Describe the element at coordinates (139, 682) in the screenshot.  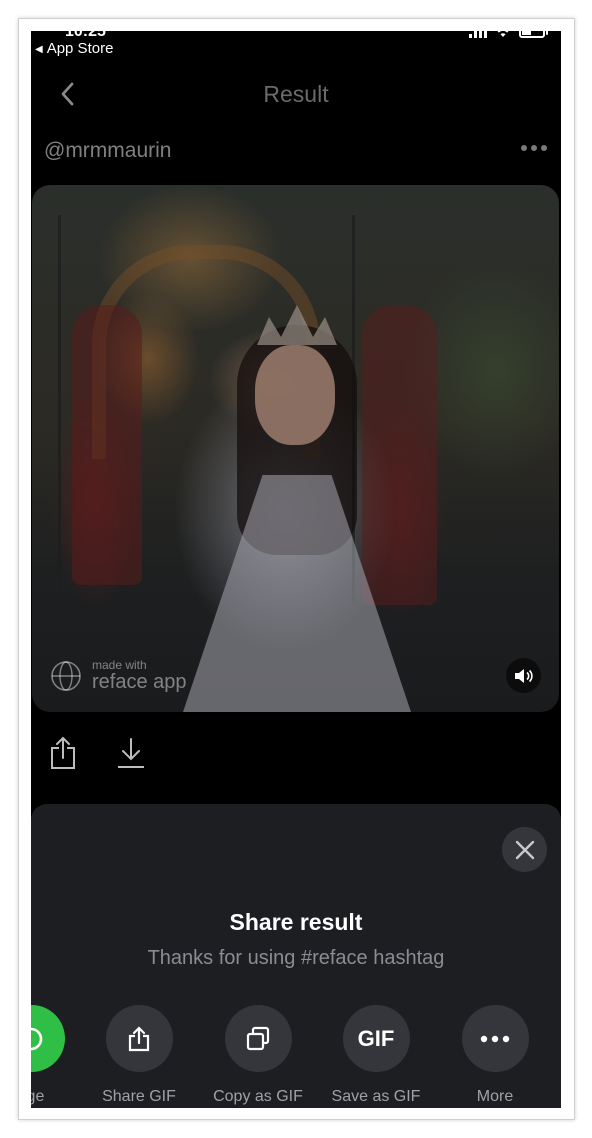
I see `watermark-big-text: reface app` at that location.